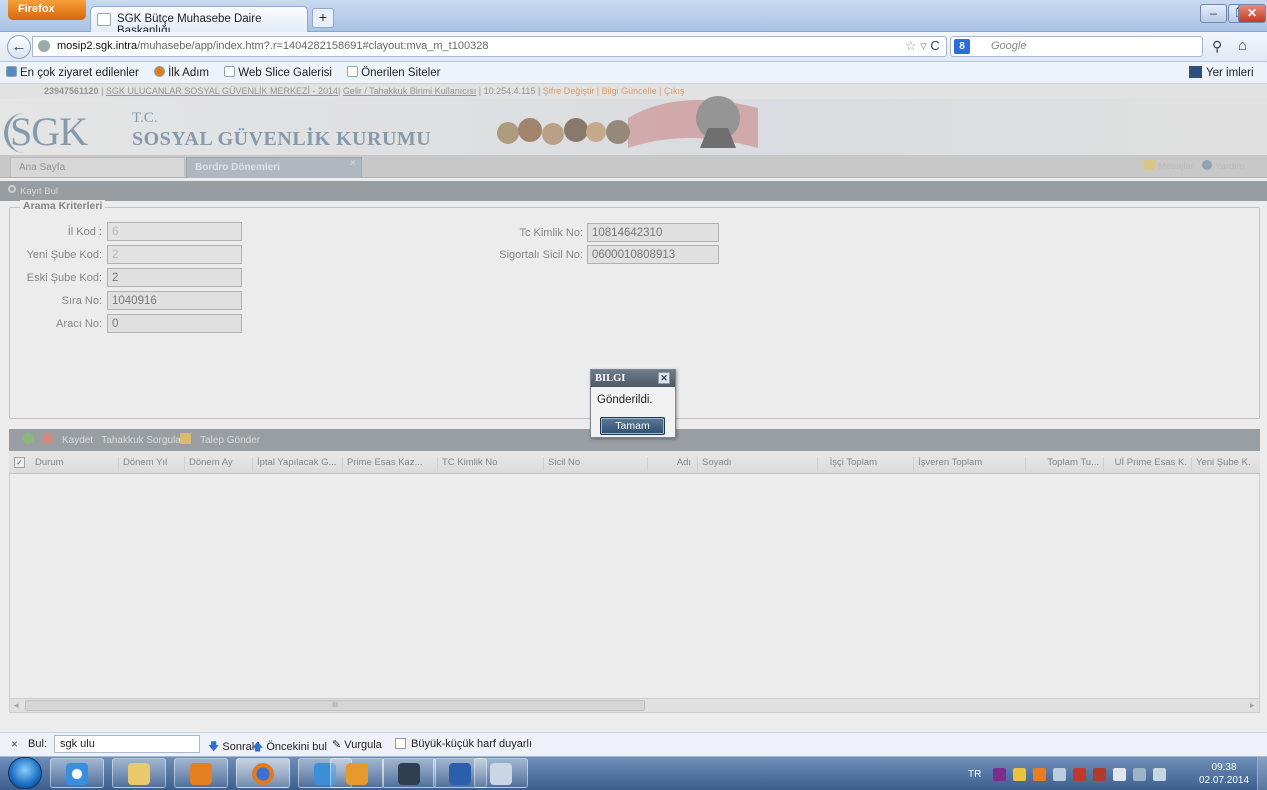  Describe the element at coordinates (999, 774) in the screenshot. I see `onenote-tray-icon` at that location.